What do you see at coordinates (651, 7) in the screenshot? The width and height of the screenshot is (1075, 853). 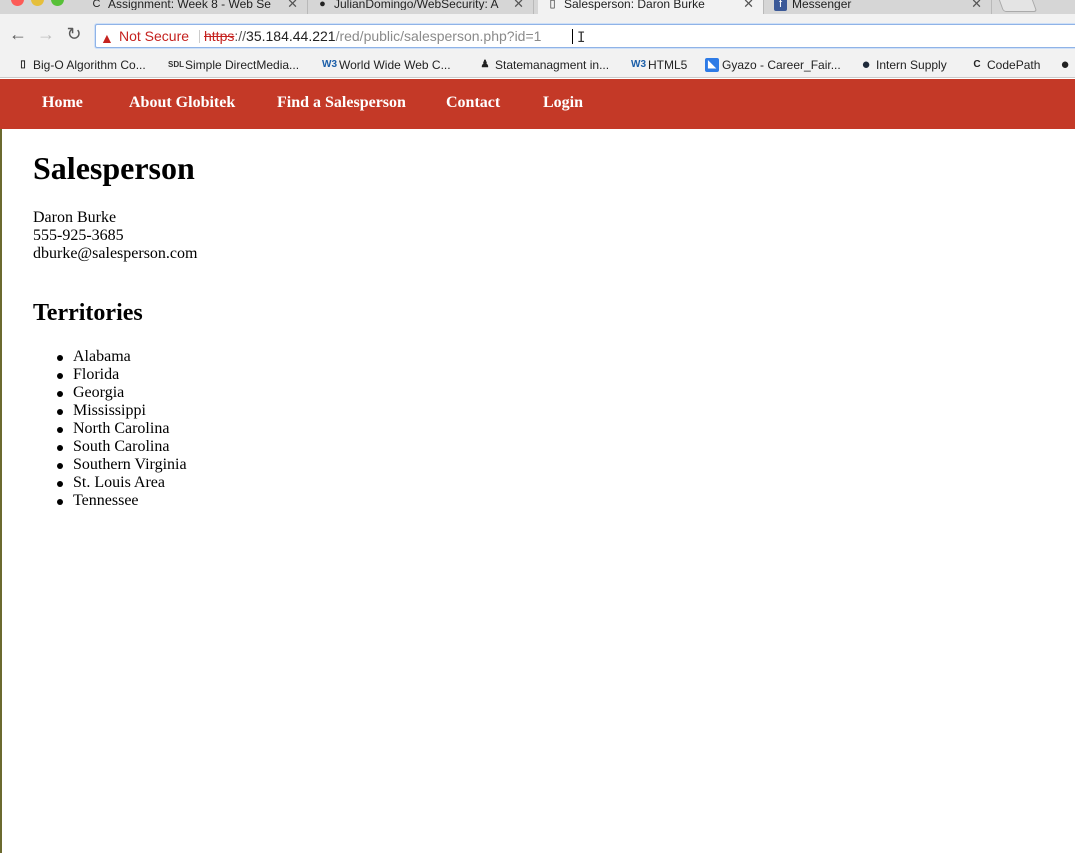 I see `browser-tab-salesperson: ▯ Salesperson: Daron Burke ✕` at bounding box center [651, 7].